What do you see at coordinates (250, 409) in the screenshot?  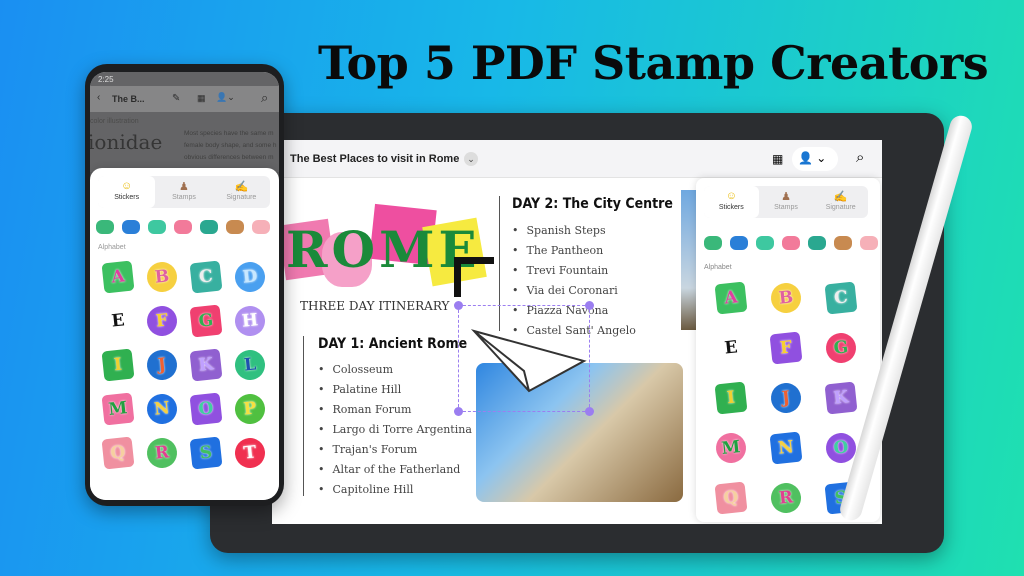 I see `sticker-letter-p: P` at bounding box center [250, 409].